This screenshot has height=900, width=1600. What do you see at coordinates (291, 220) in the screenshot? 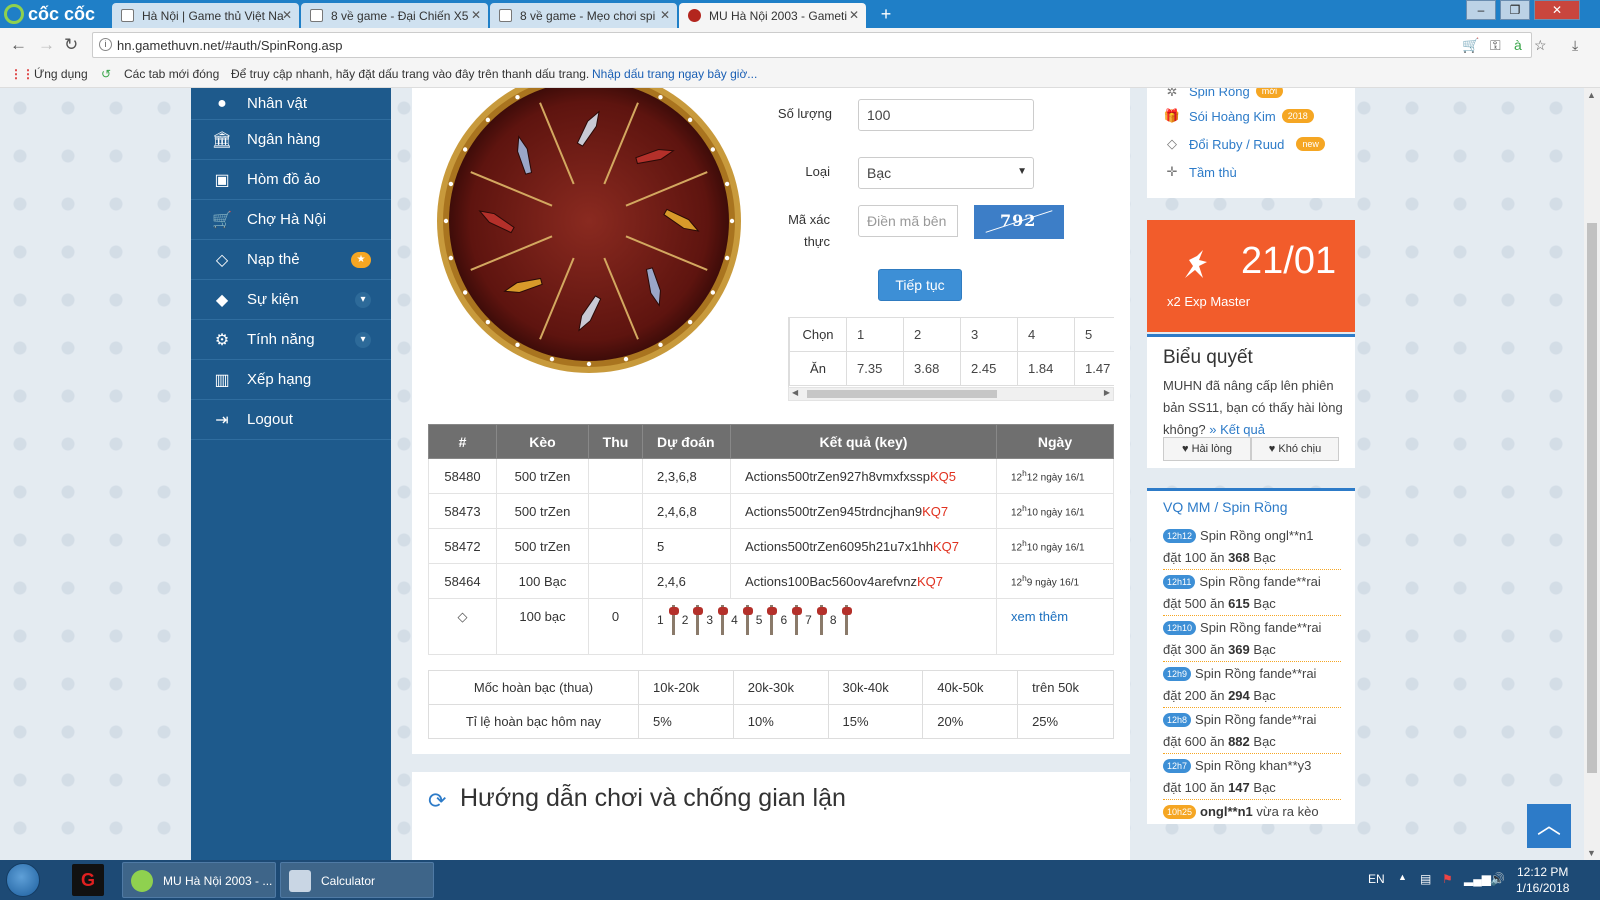
I see `nav-item-market: 🛒 Chợ Hà Nội` at bounding box center [291, 220].